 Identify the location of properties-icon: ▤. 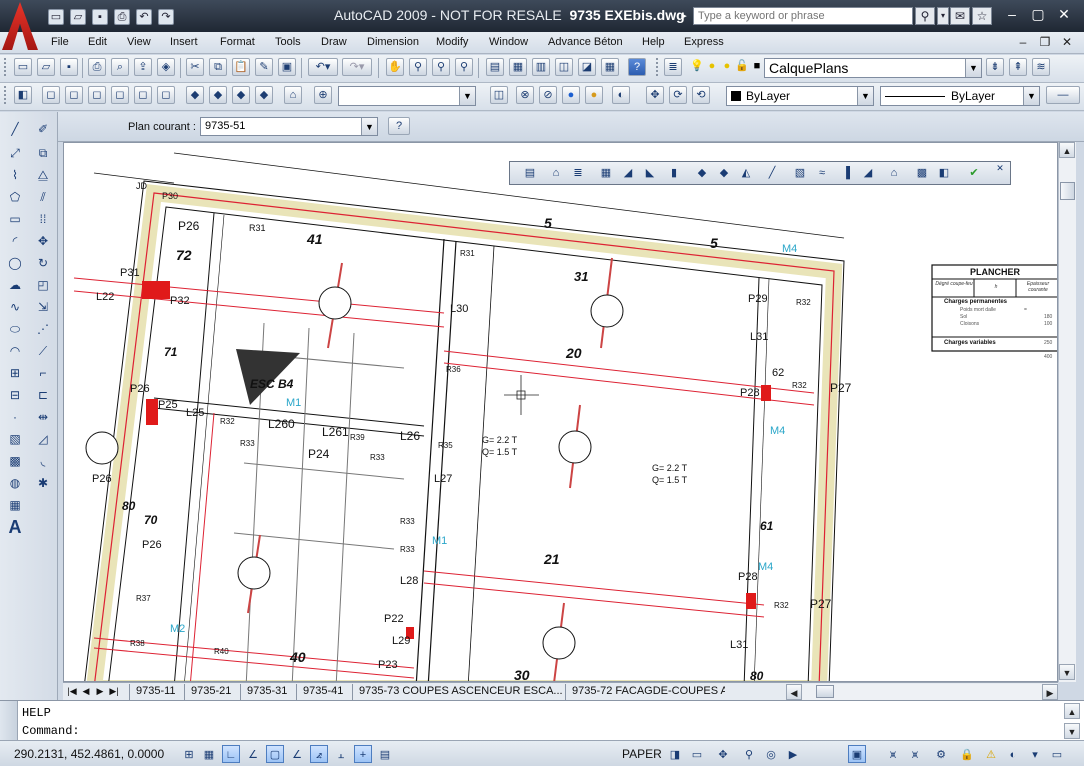
(495, 67).